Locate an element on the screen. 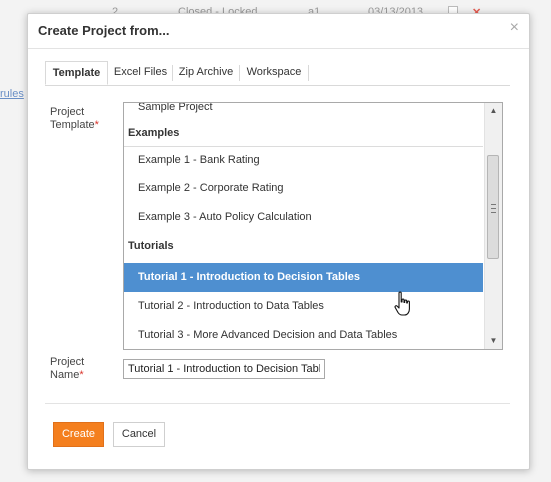  project-name-input is located at coordinates (224, 369).